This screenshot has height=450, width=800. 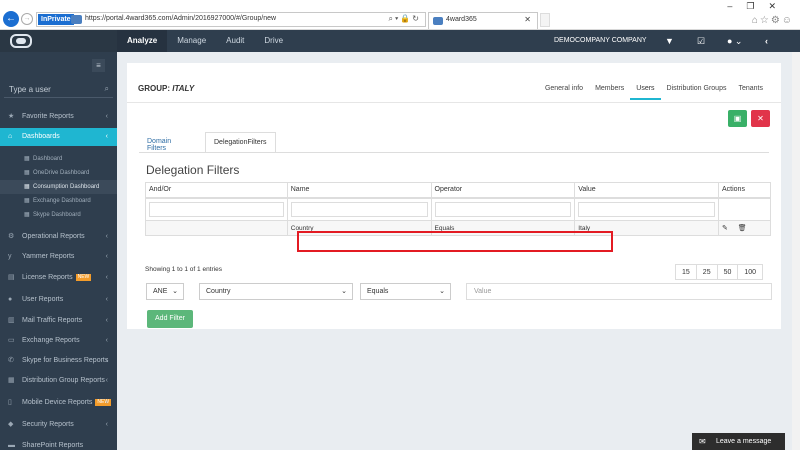 What do you see at coordinates (58, 117) in the screenshot?
I see `sidebar-item-favorite-reports: ★ Favorite Reports ‹` at bounding box center [58, 117].